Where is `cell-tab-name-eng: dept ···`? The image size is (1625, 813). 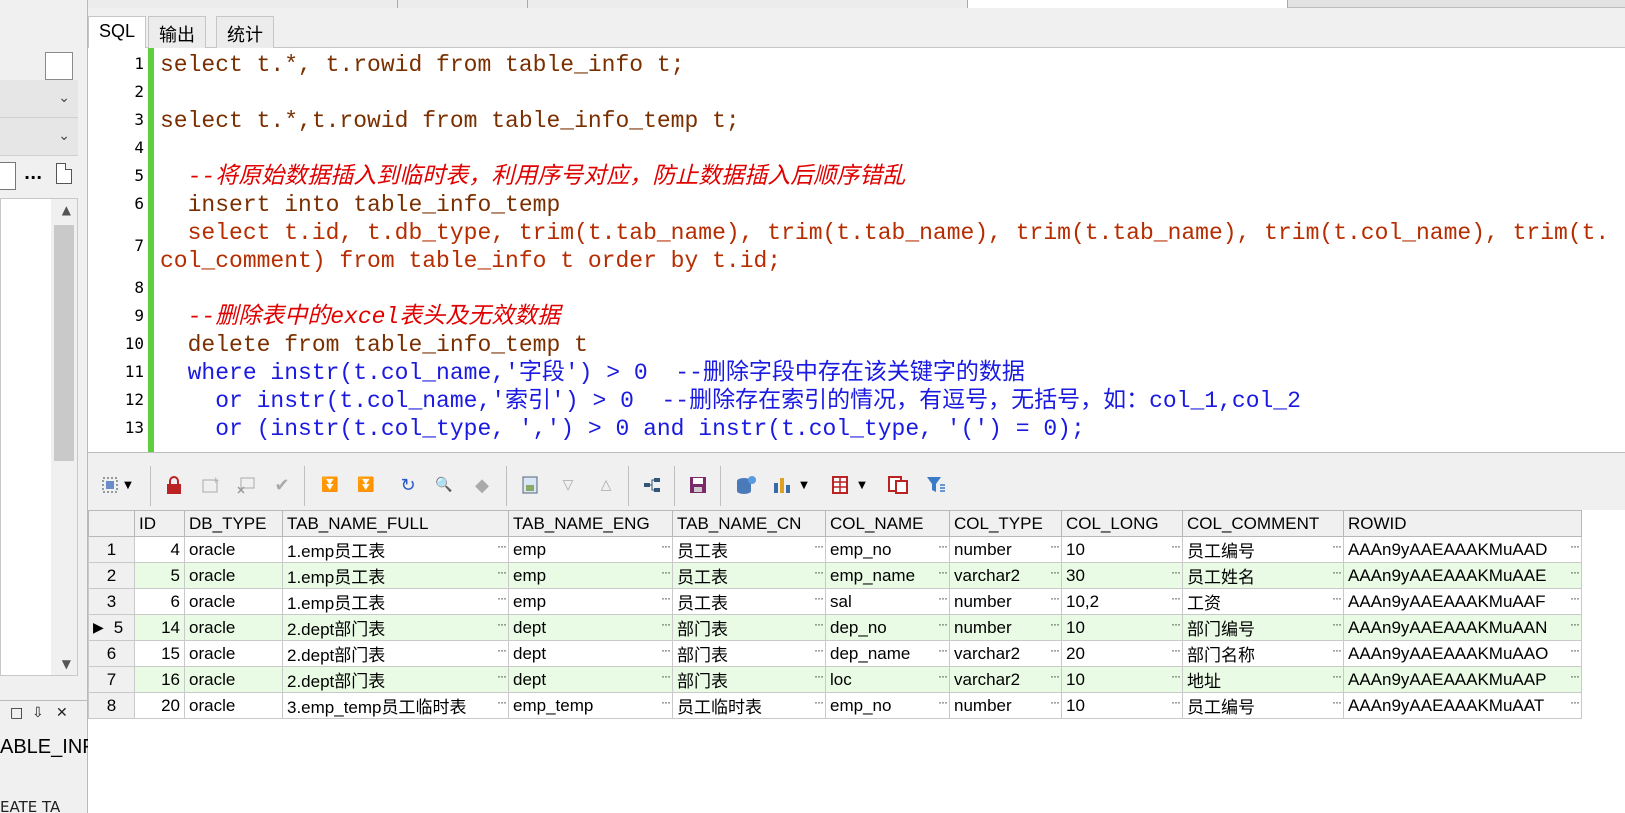 cell-tab-name-eng: dept ··· is located at coordinates (590, 653).